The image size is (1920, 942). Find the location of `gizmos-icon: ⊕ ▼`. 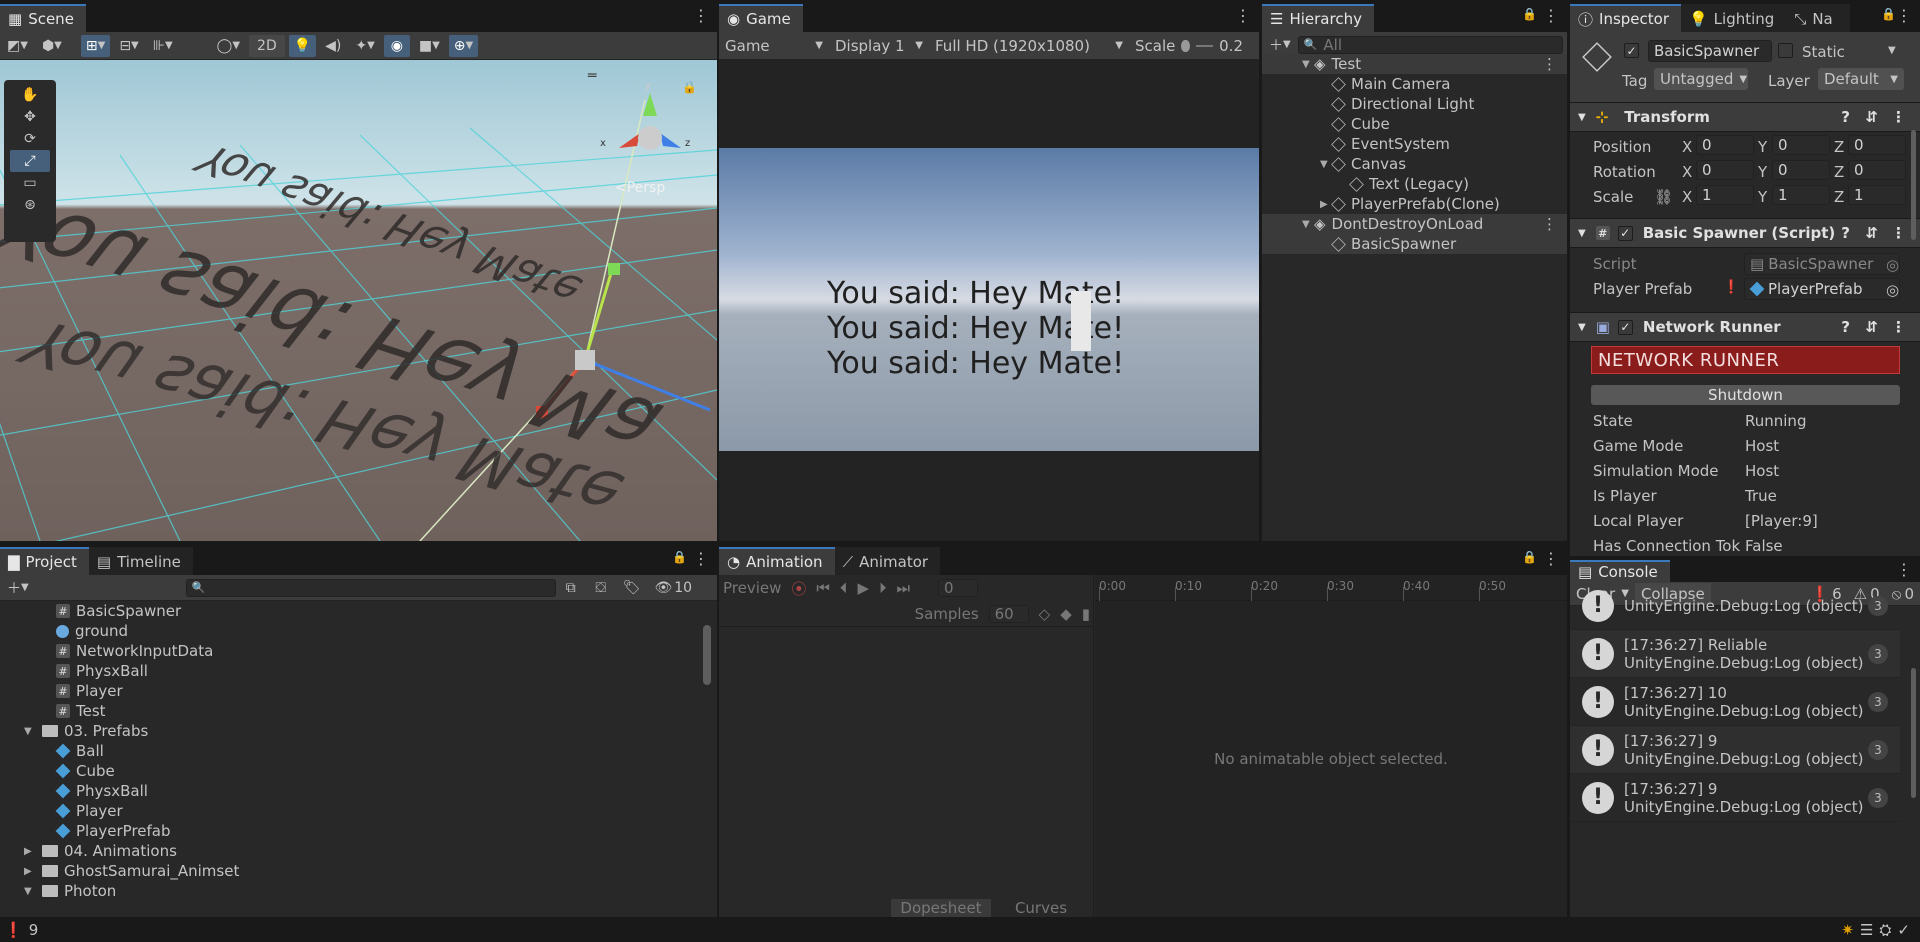

gizmos-icon: ⊕ ▼ is located at coordinates (463, 45).